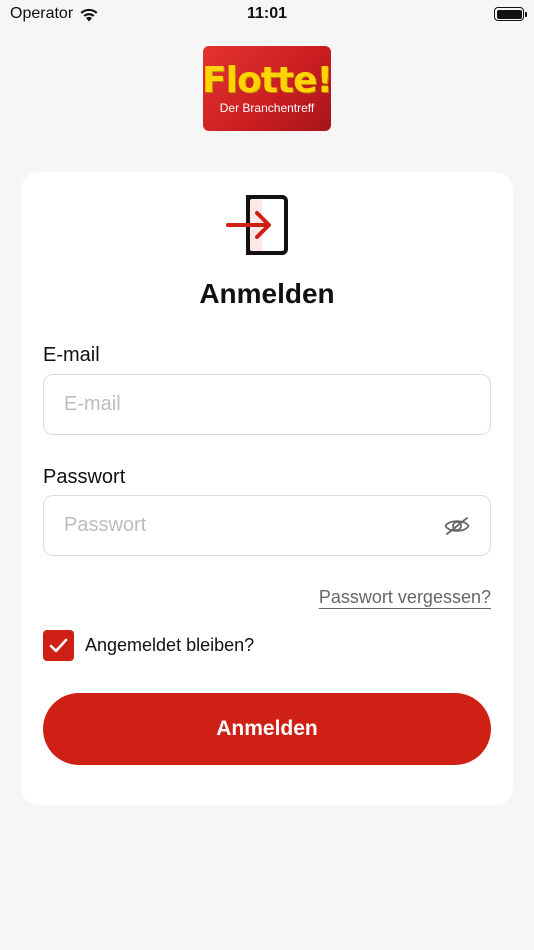 The height and width of the screenshot is (950, 534). What do you see at coordinates (89, 14) in the screenshot?
I see `wifi-icon` at bounding box center [89, 14].